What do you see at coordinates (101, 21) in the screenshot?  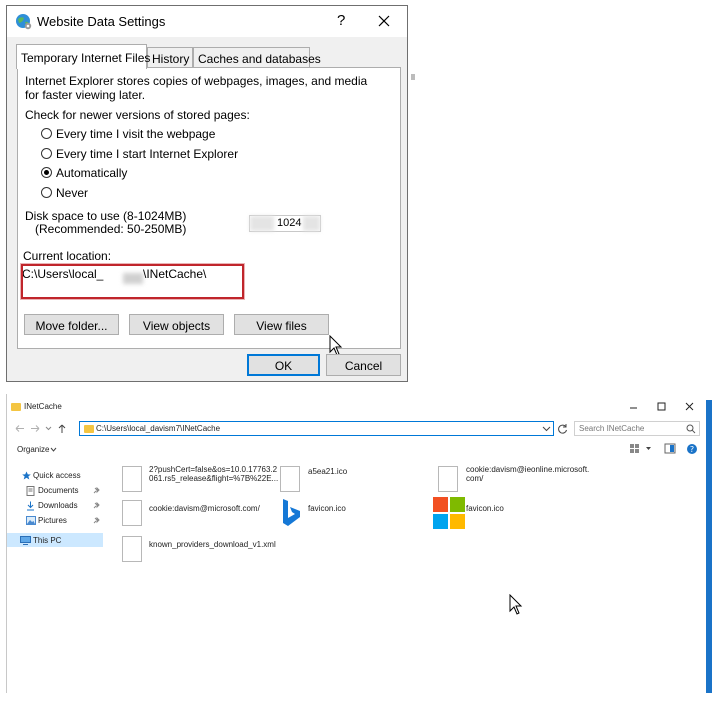 I see `dialog-title: Website Data Settings` at bounding box center [101, 21].